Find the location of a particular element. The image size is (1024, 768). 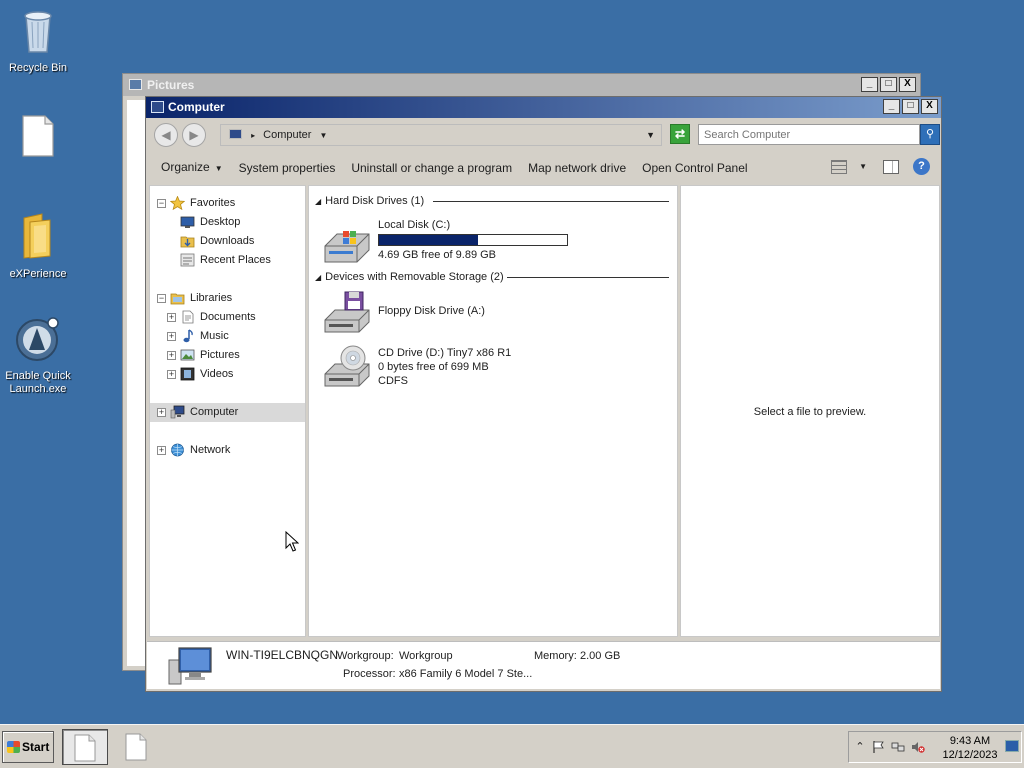

organize-button: Organize ▼ is located at coordinates (189, 168).